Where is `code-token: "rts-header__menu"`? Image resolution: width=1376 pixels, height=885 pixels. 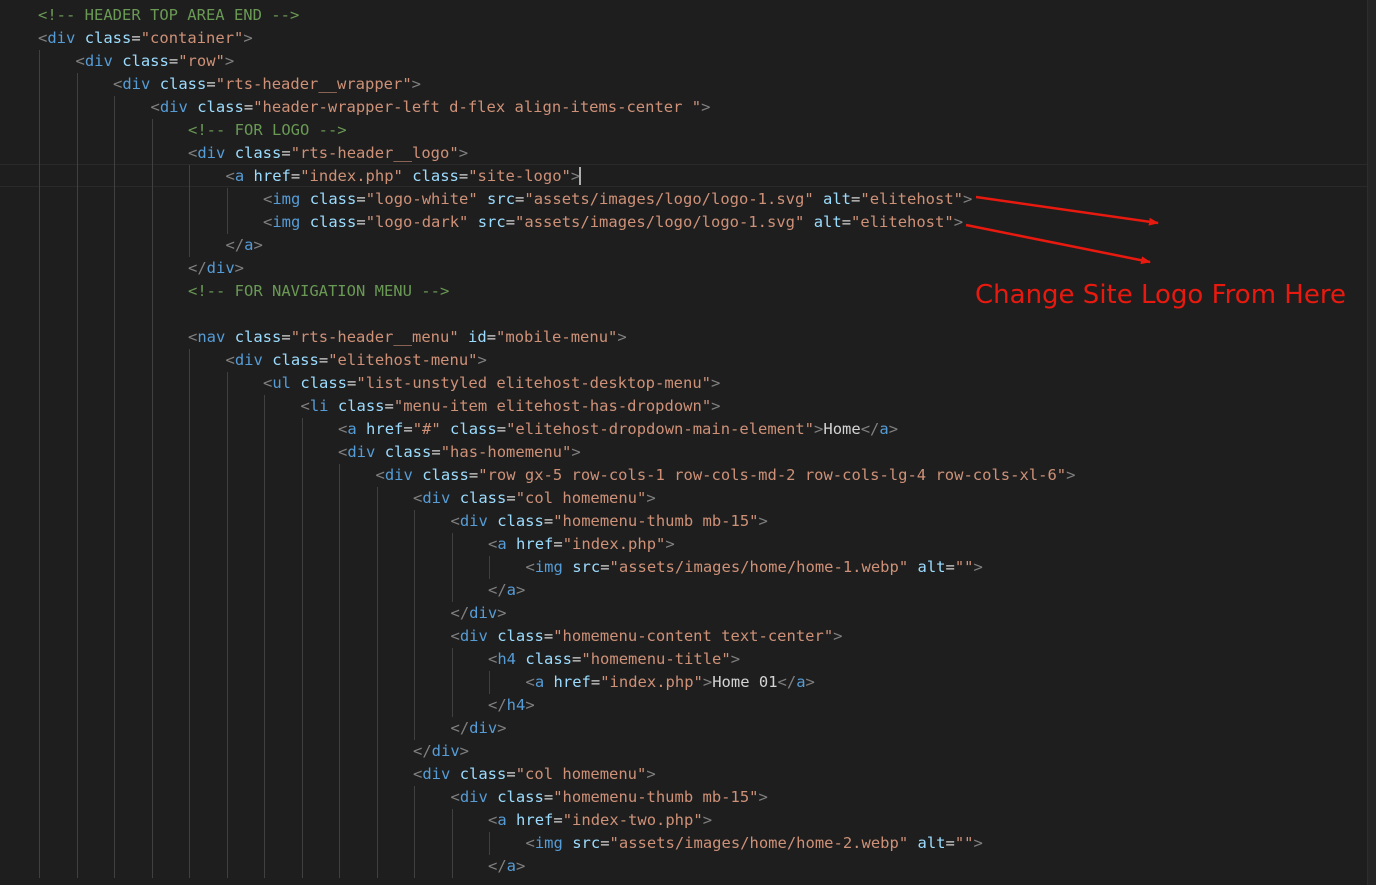 code-token: "rts-header__menu" is located at coordinates (374, 337).